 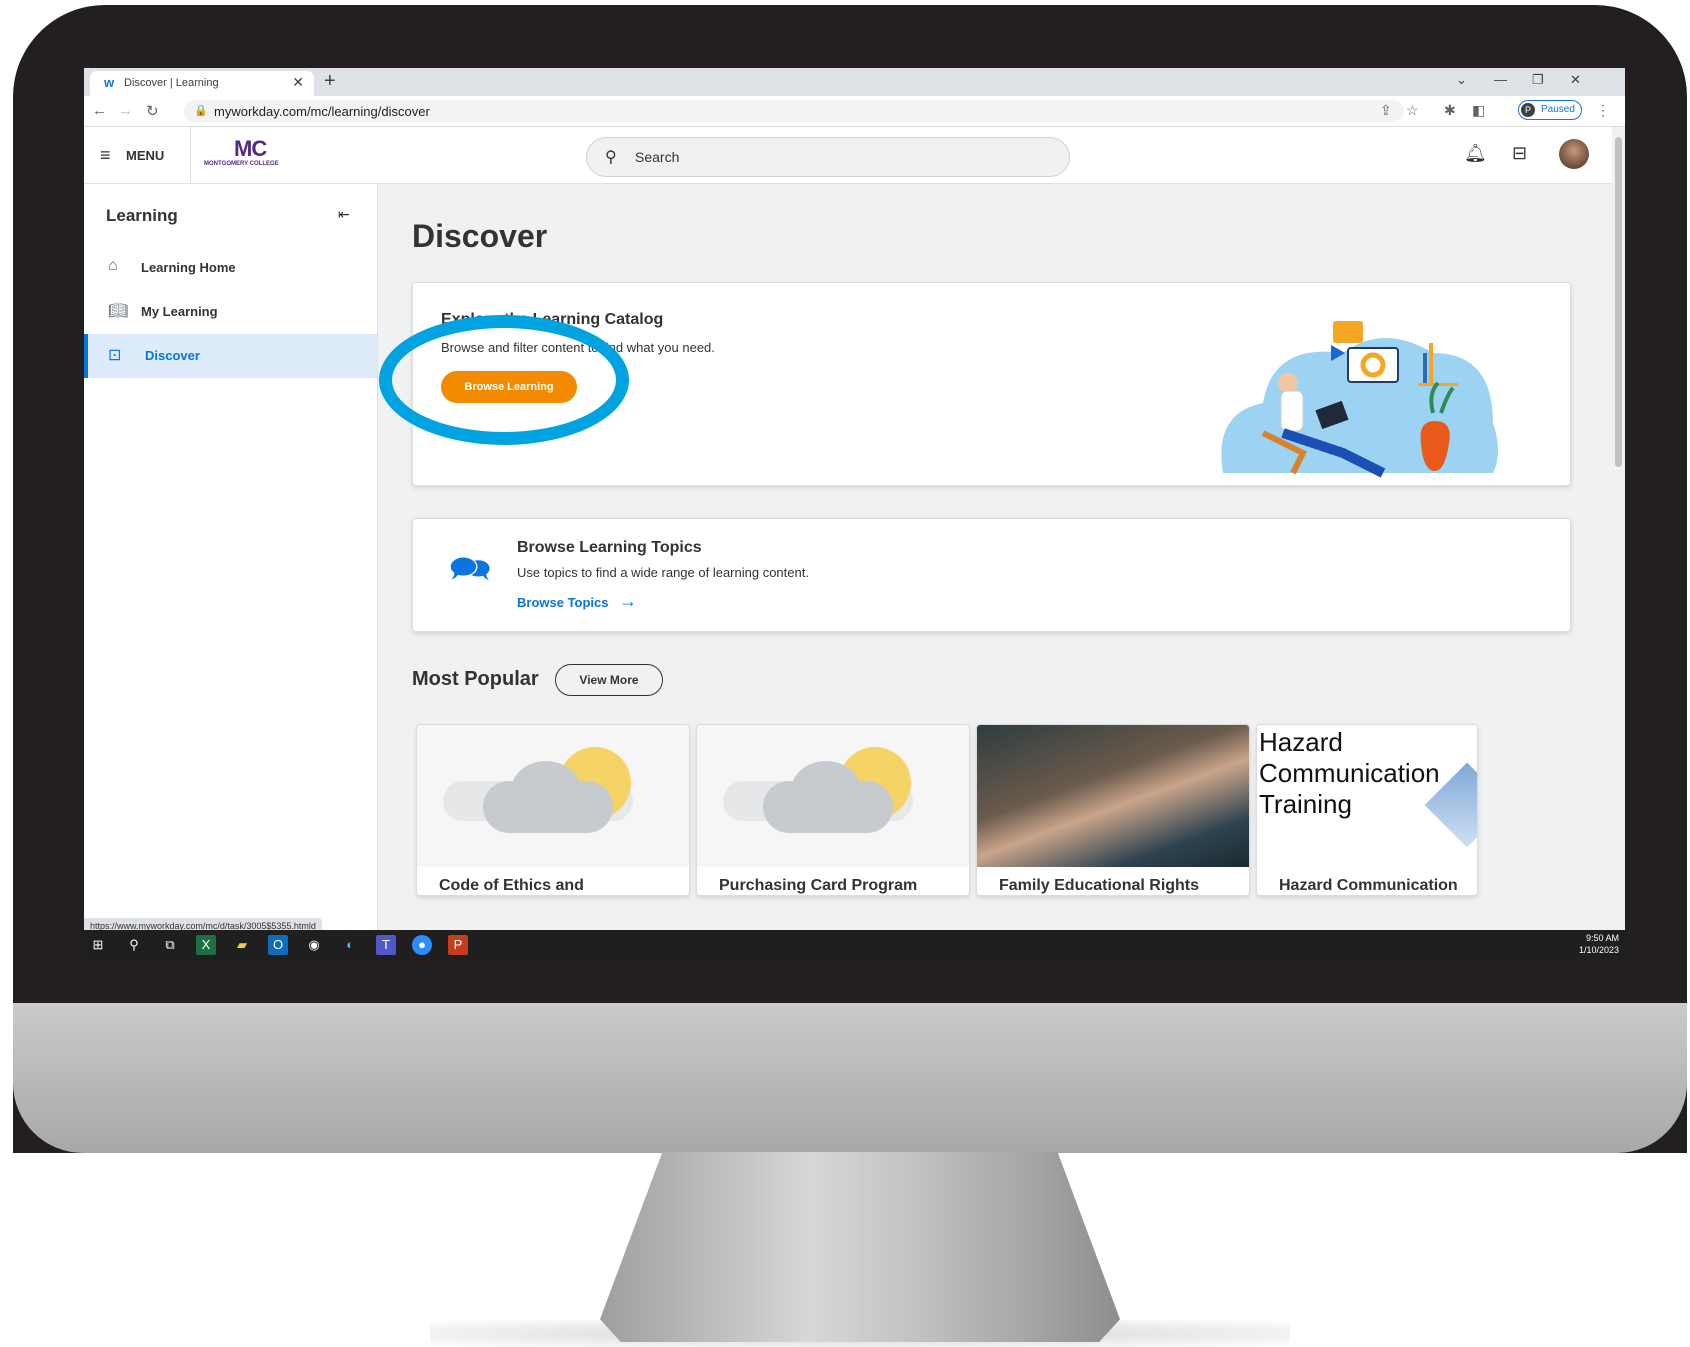 What do you see at coordinates (657, 157) in the screenshot?
I see `search-placeholder: Search` at bounding box center [657, 157].